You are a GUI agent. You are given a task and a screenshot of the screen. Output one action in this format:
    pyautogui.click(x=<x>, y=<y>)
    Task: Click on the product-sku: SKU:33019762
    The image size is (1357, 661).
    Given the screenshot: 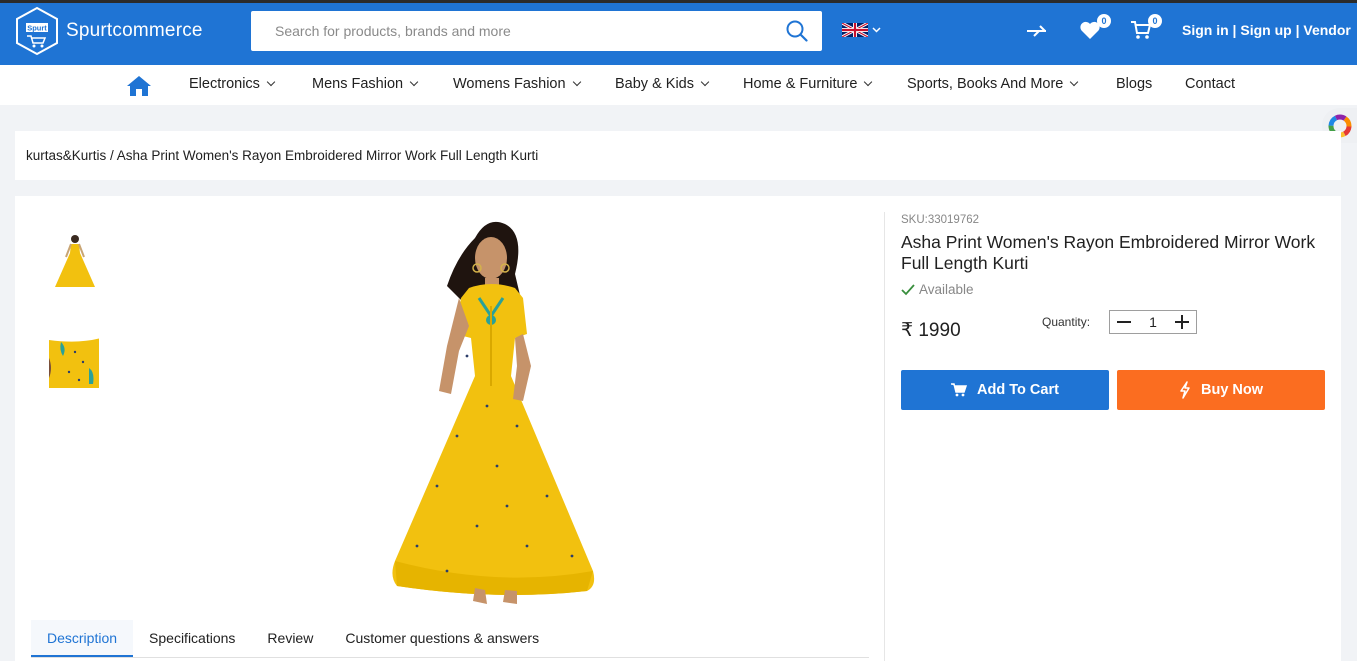 What is the action you would take?
    pyautogui.click(x=940, y=220)
    